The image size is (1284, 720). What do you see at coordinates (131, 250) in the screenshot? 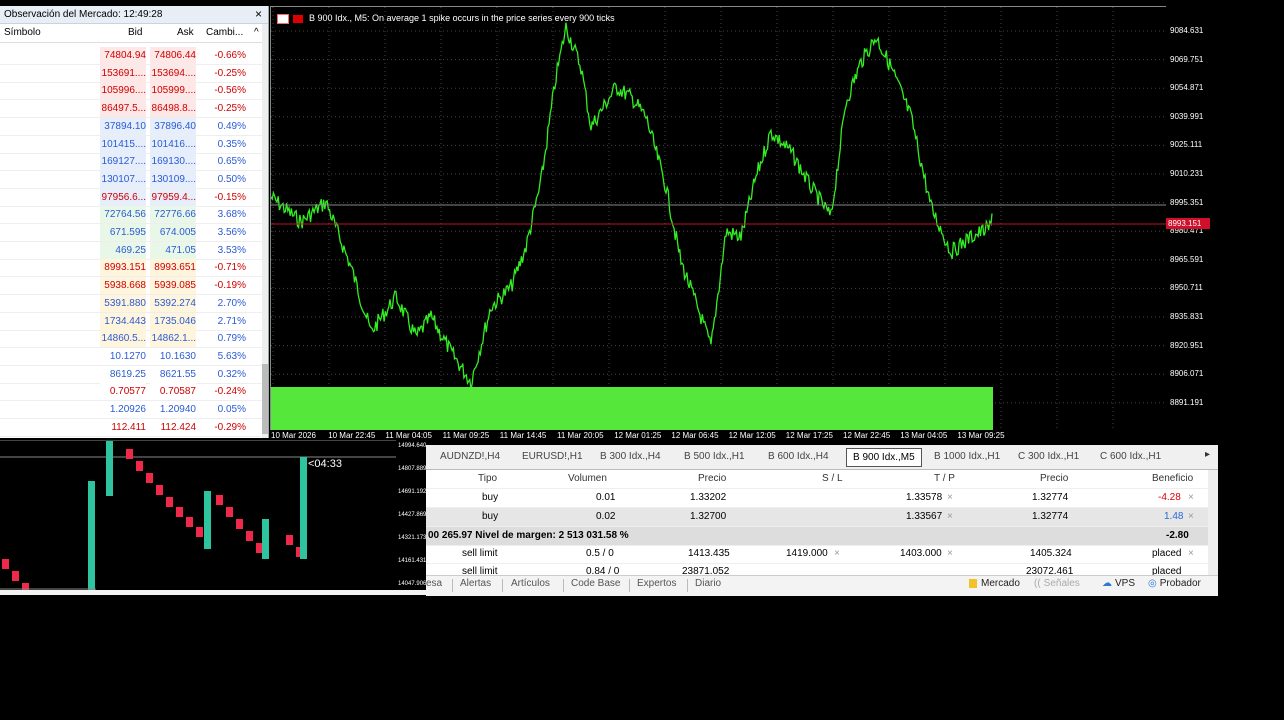
I see `market-watch-row: ↗BCHUSD.!469.25471.053.53%` at bounding box center [131, 250].